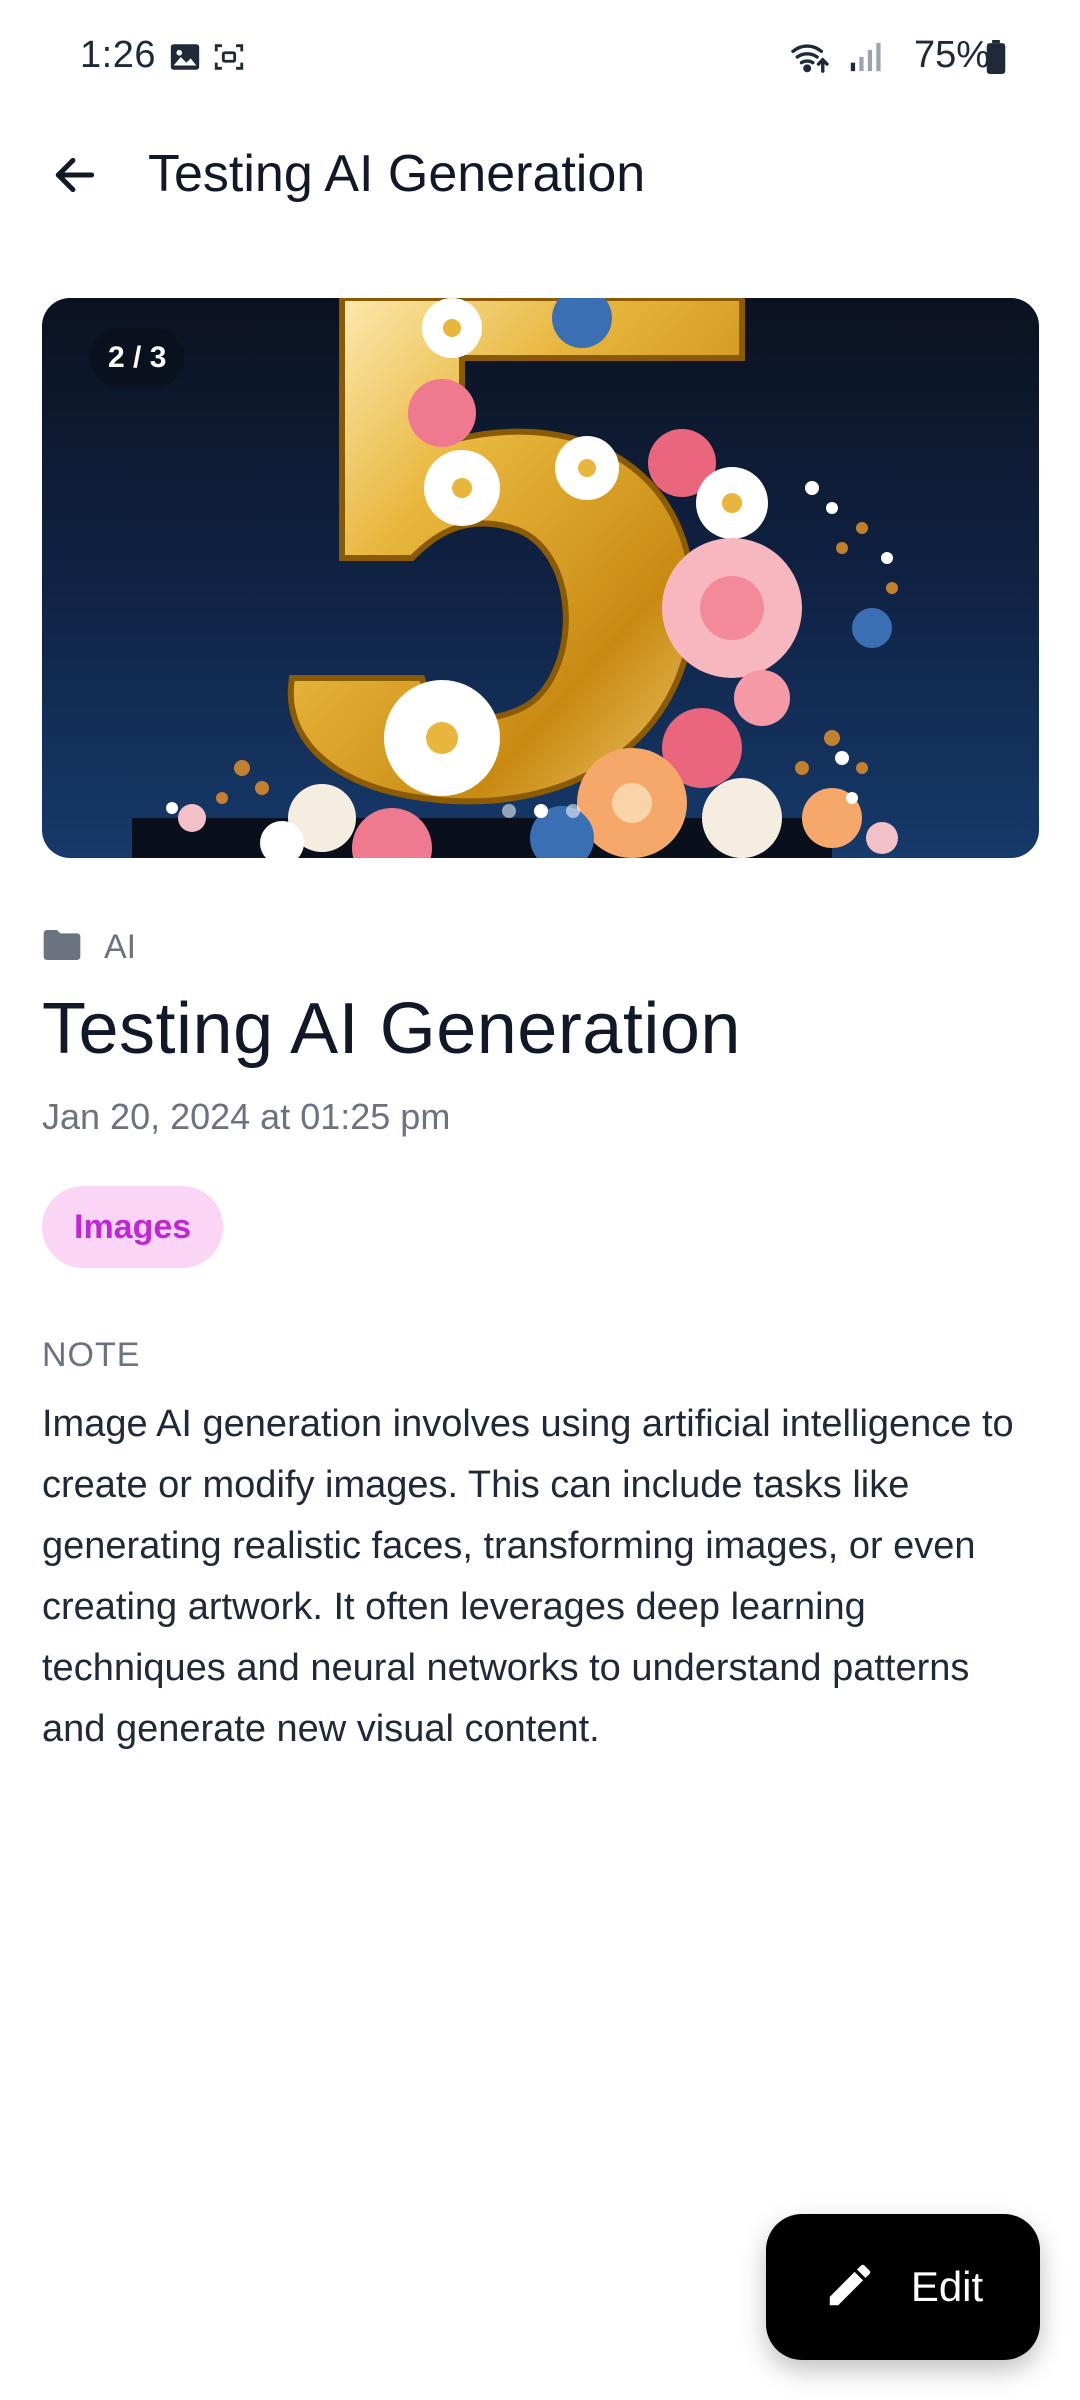  I want to click on note-label: NOTE, so click(91, 1355).